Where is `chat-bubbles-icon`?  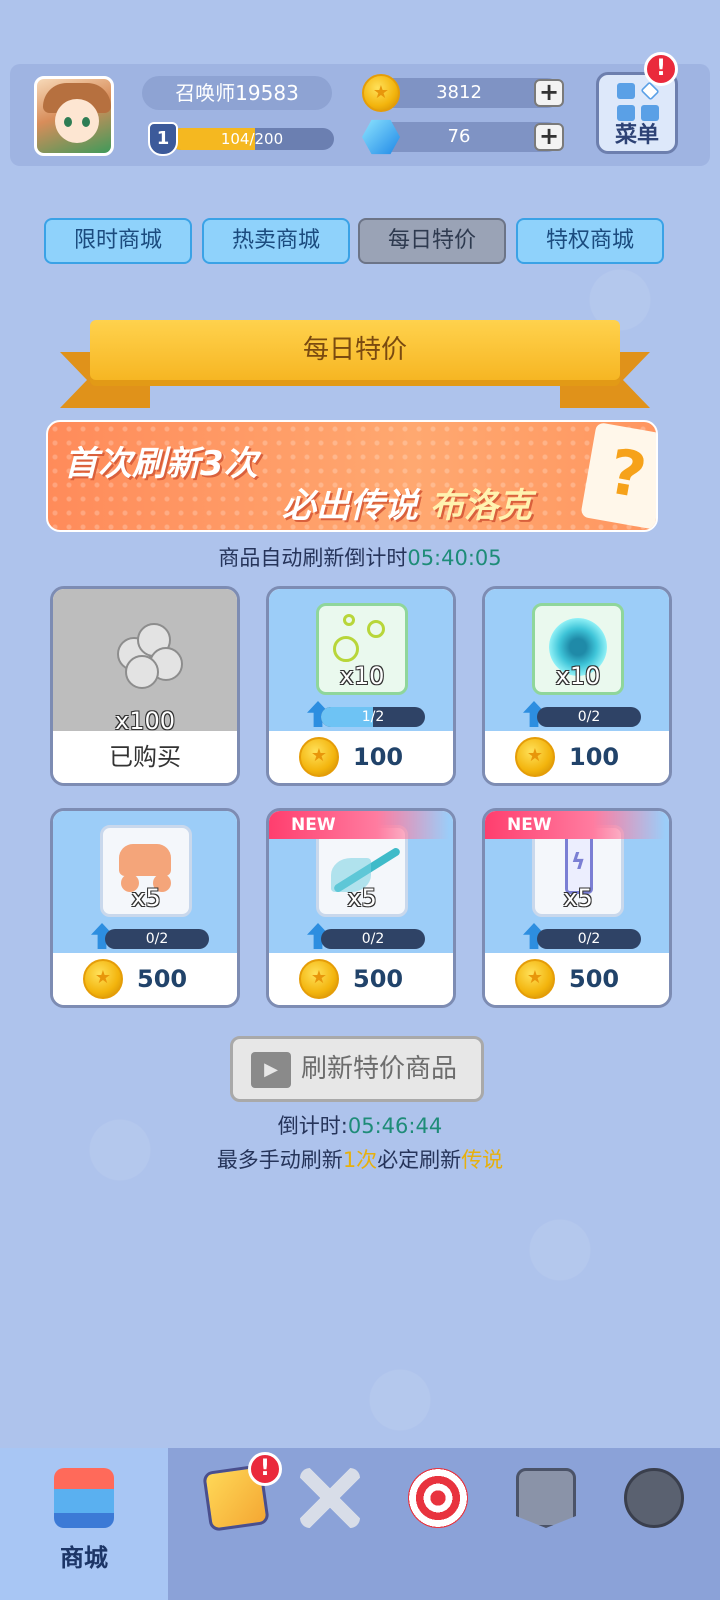
chat-bubbles-icon is located at coordinates (654, 1498).